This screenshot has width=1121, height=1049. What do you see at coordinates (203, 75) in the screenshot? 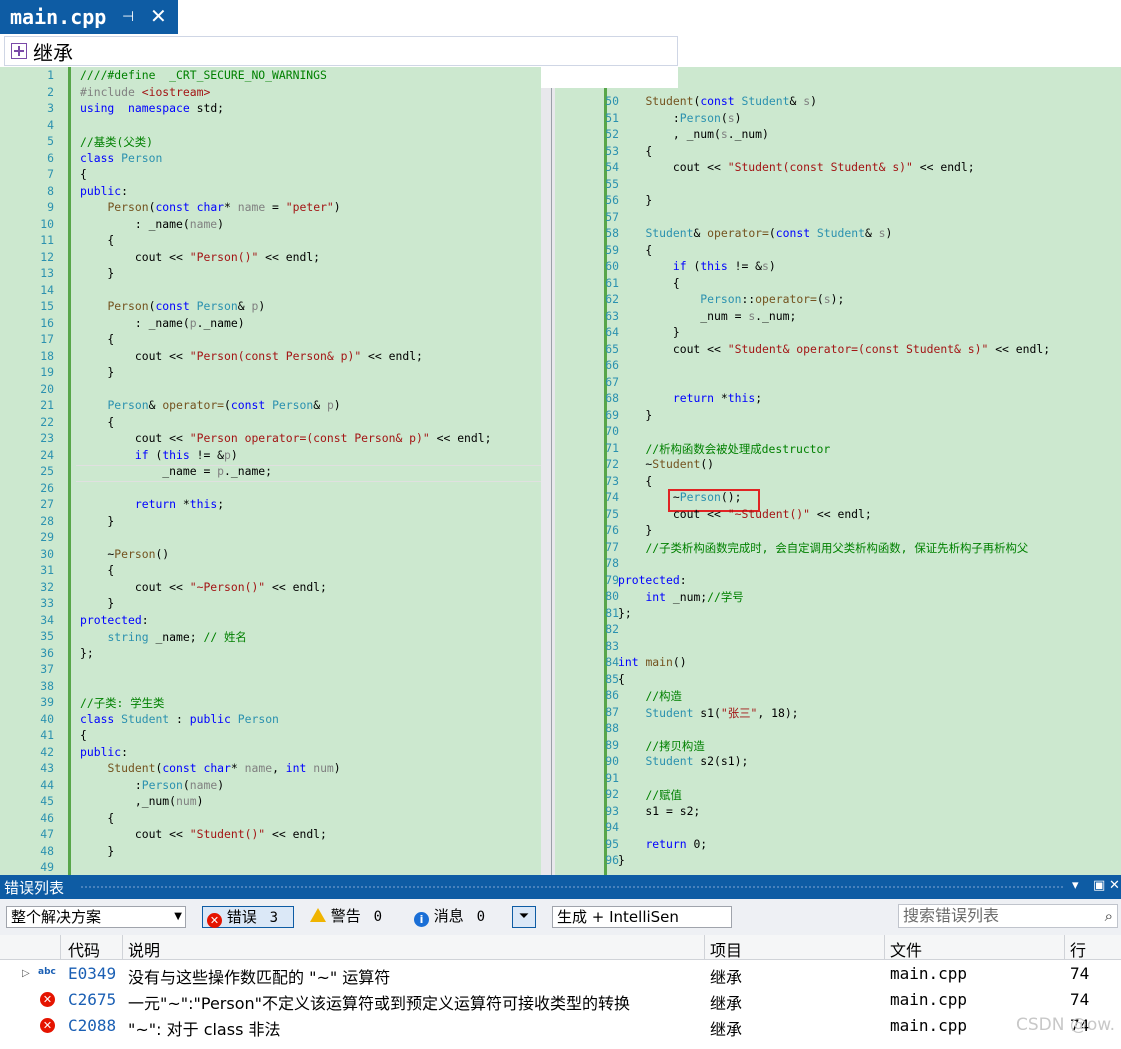
I see `code-line: ////#define _CRT_SECURE_NO_WARNINGS` at bounding box center [203, 75].